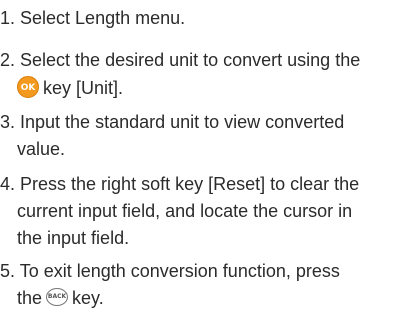  What do you see at coordinates (30, 298) in the screenshot?
I see `step-5-line-2-text-a: the` at bounding box center [30, 298].